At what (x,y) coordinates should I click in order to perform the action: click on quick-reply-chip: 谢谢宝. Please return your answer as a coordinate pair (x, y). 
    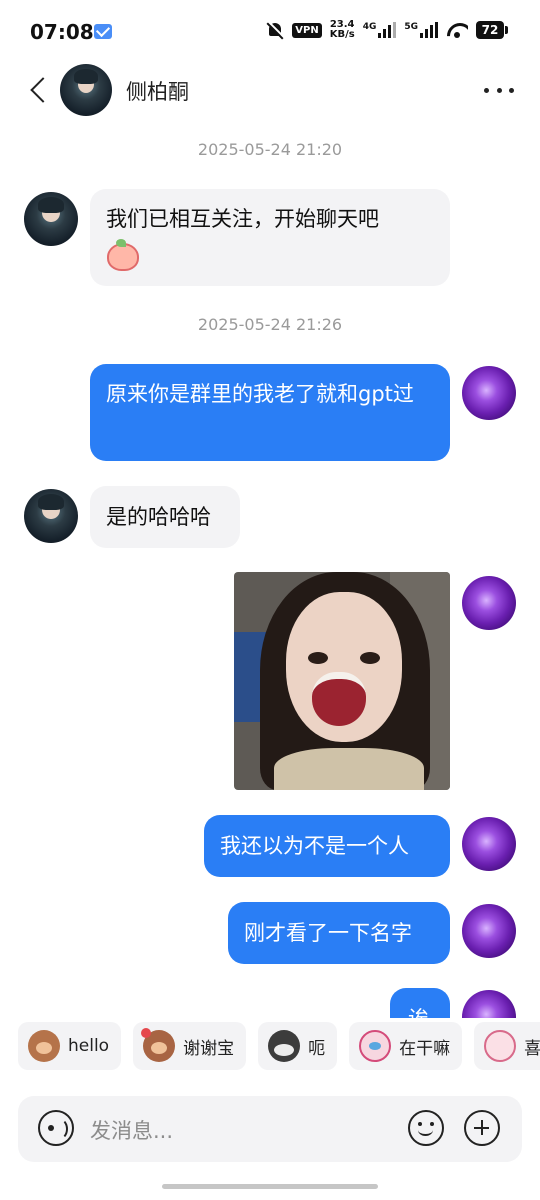
    Looking at the image, I should click on (190, 1046).